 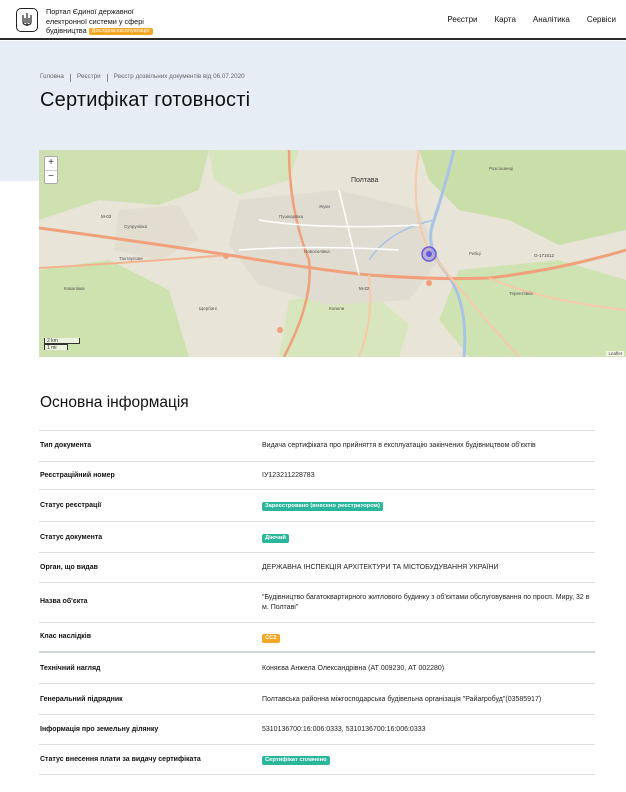 I want to click on row-label-consequence-class: Клас наслідків, so click(x=66, y=636).